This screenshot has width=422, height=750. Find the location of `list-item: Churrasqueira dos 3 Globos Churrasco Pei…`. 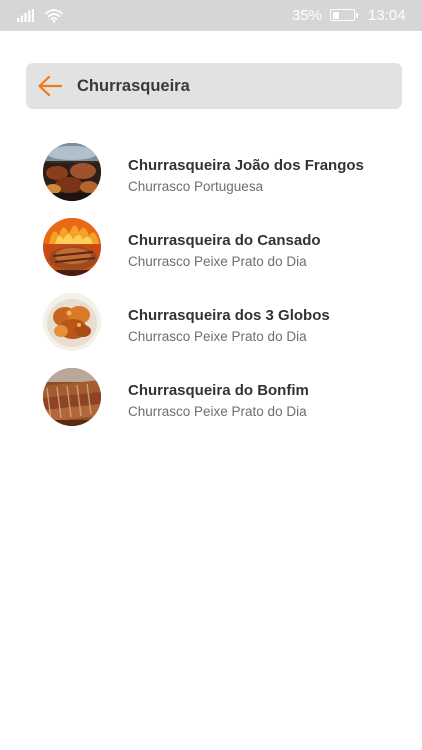

list-item: Churrasqueira dos 3 Globos Churrasco Pei… is located at coordinates (211, 327).